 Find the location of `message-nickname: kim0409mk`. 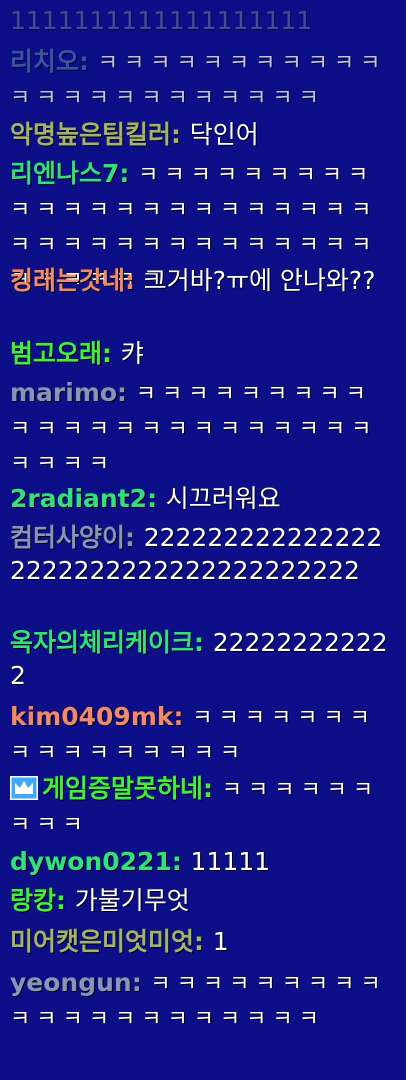

message-nickname: kim0409mk is located at coordinates (92, 716).